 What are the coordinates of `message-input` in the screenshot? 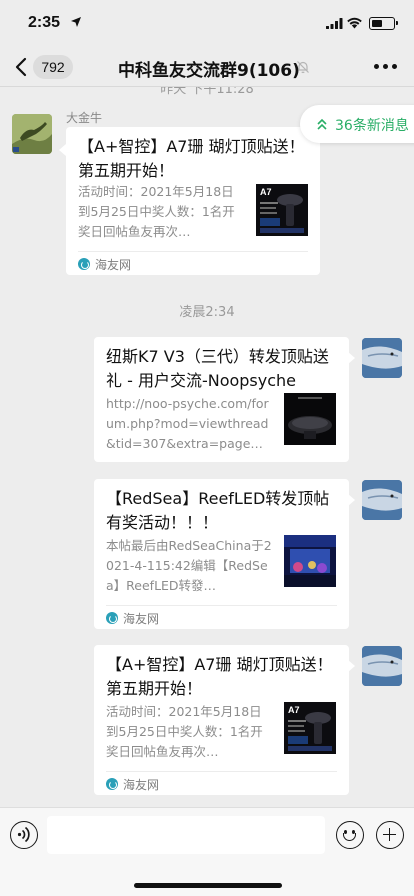 It's located at (186, 835).